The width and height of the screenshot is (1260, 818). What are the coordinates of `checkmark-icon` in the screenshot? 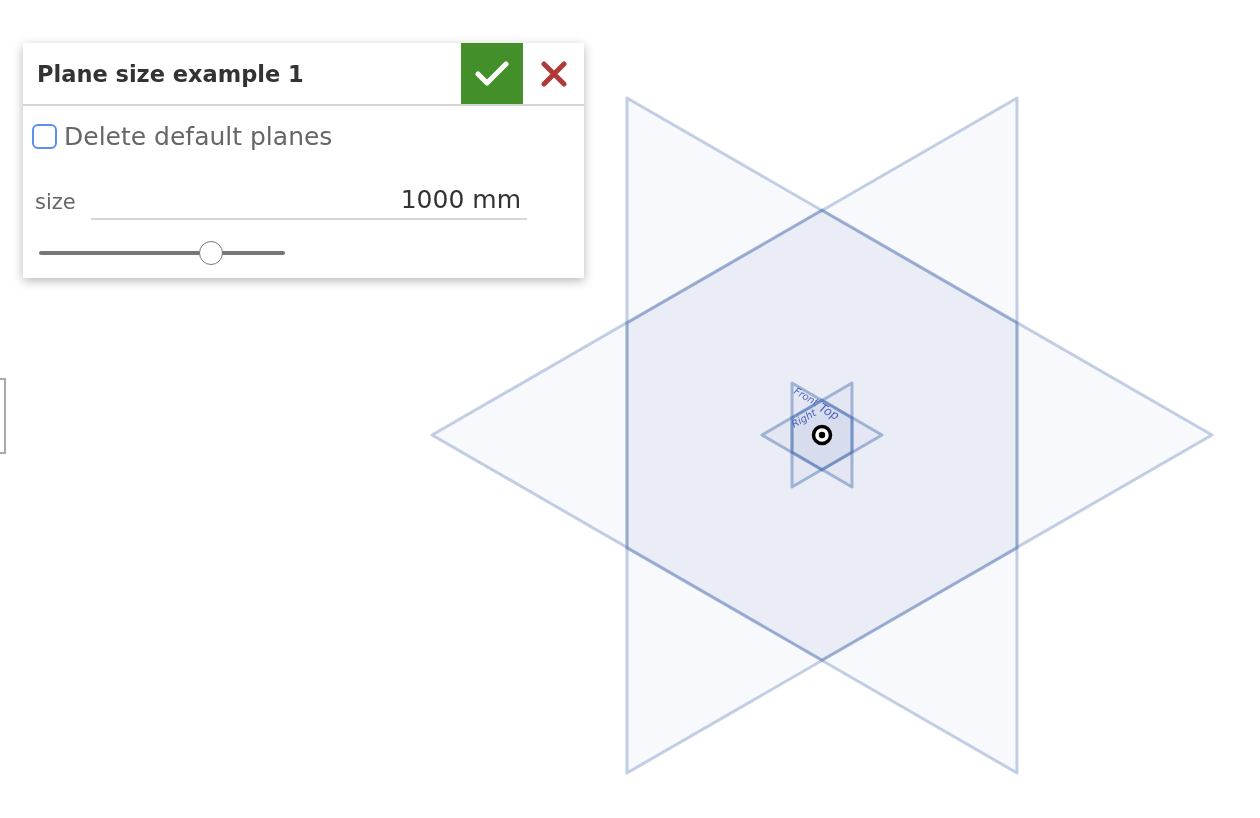 It's located at (492, 73).